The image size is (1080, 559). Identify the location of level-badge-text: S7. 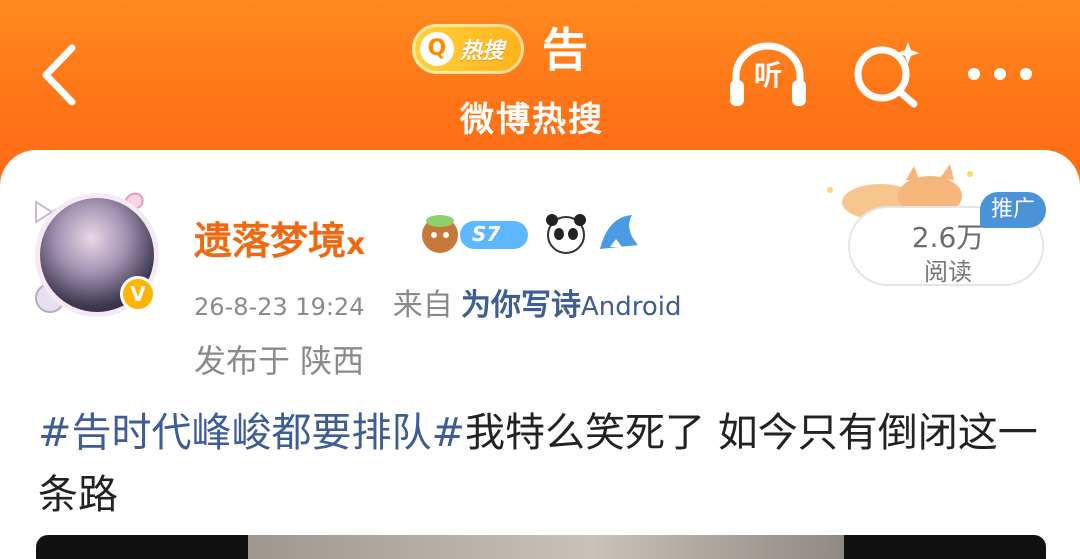
(486, 234).